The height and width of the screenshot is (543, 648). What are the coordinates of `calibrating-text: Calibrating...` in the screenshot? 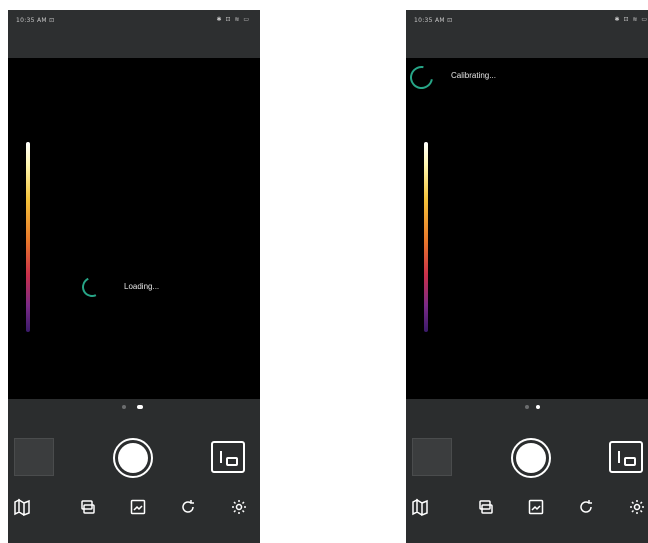 It's located at (473, 75).